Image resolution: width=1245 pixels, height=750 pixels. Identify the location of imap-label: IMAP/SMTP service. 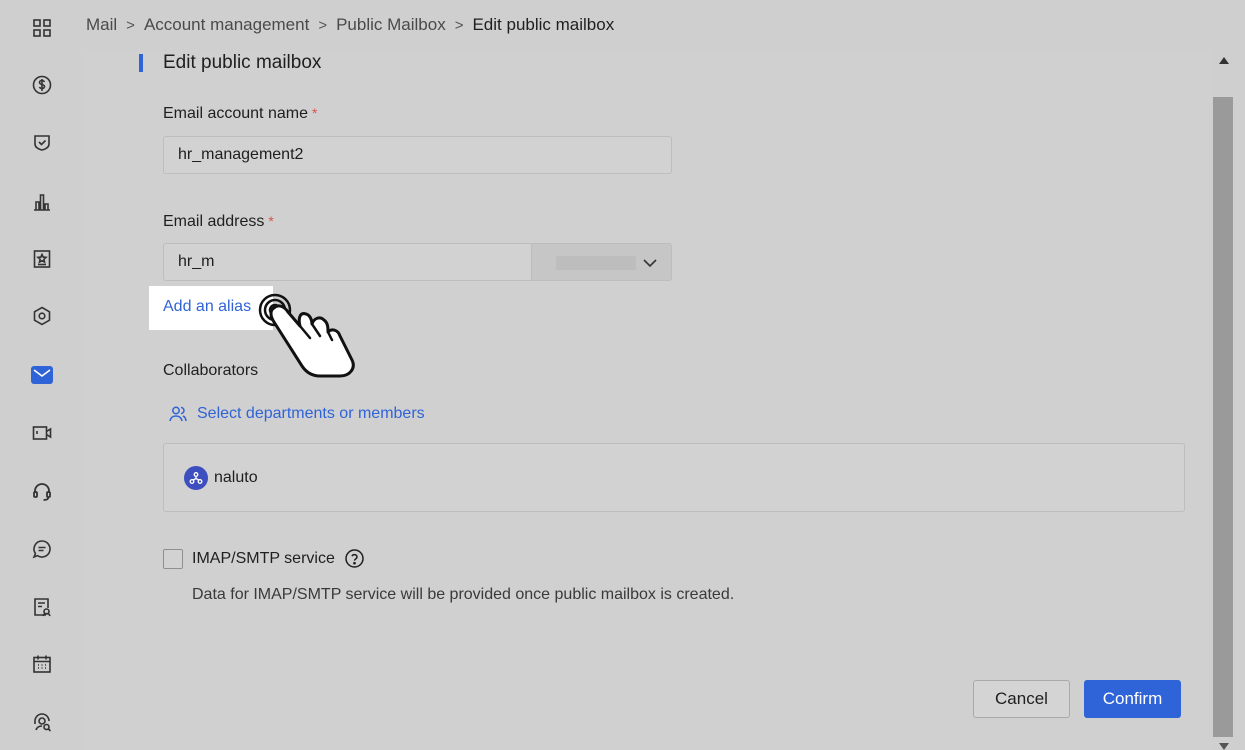
(263, 558).